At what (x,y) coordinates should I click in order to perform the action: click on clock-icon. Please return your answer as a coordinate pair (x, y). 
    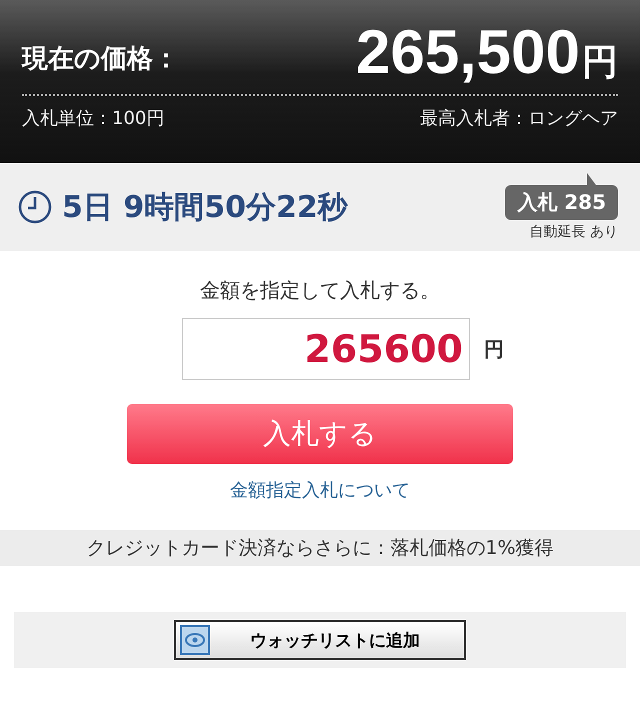
    Looking at the image, I should click on (35, 207).